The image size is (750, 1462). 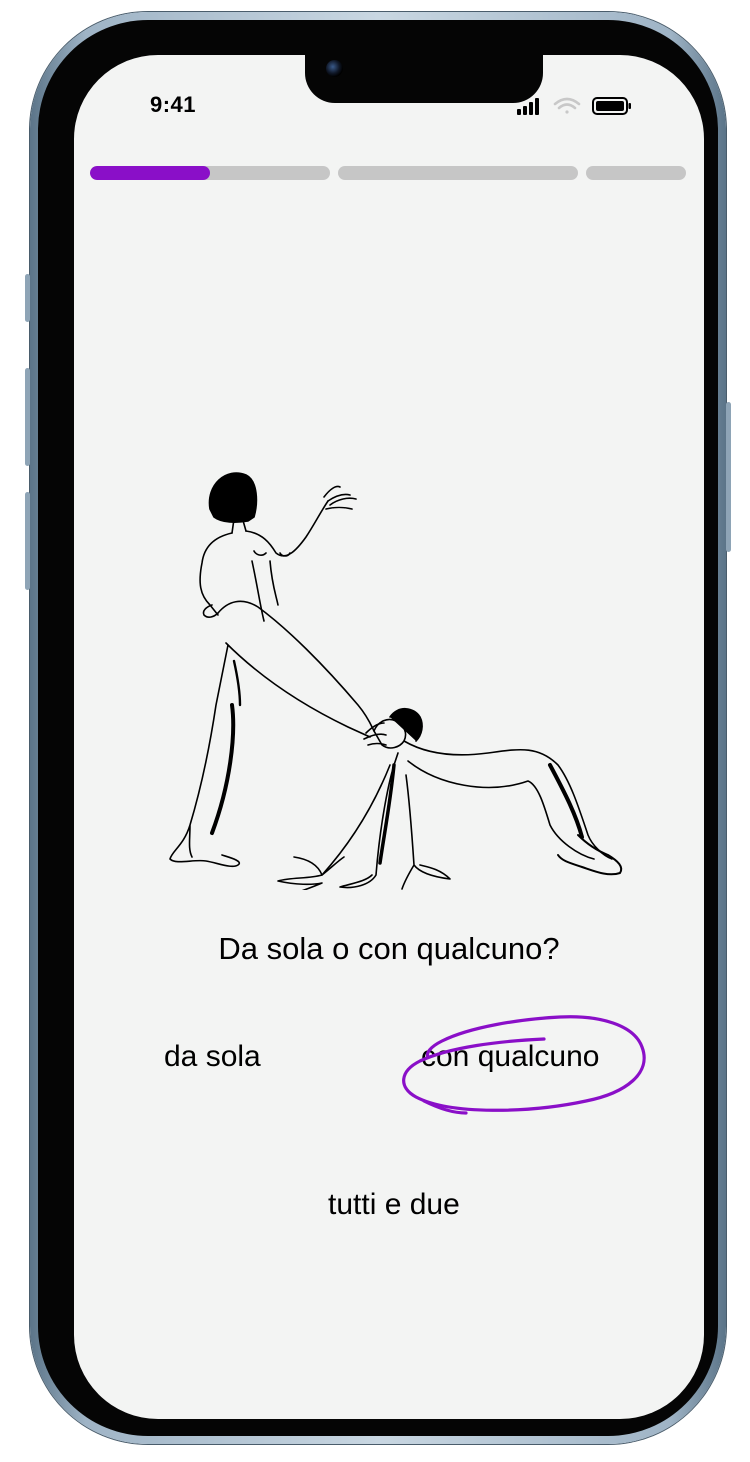 I want to click on notch, so click(x=424, y=79).